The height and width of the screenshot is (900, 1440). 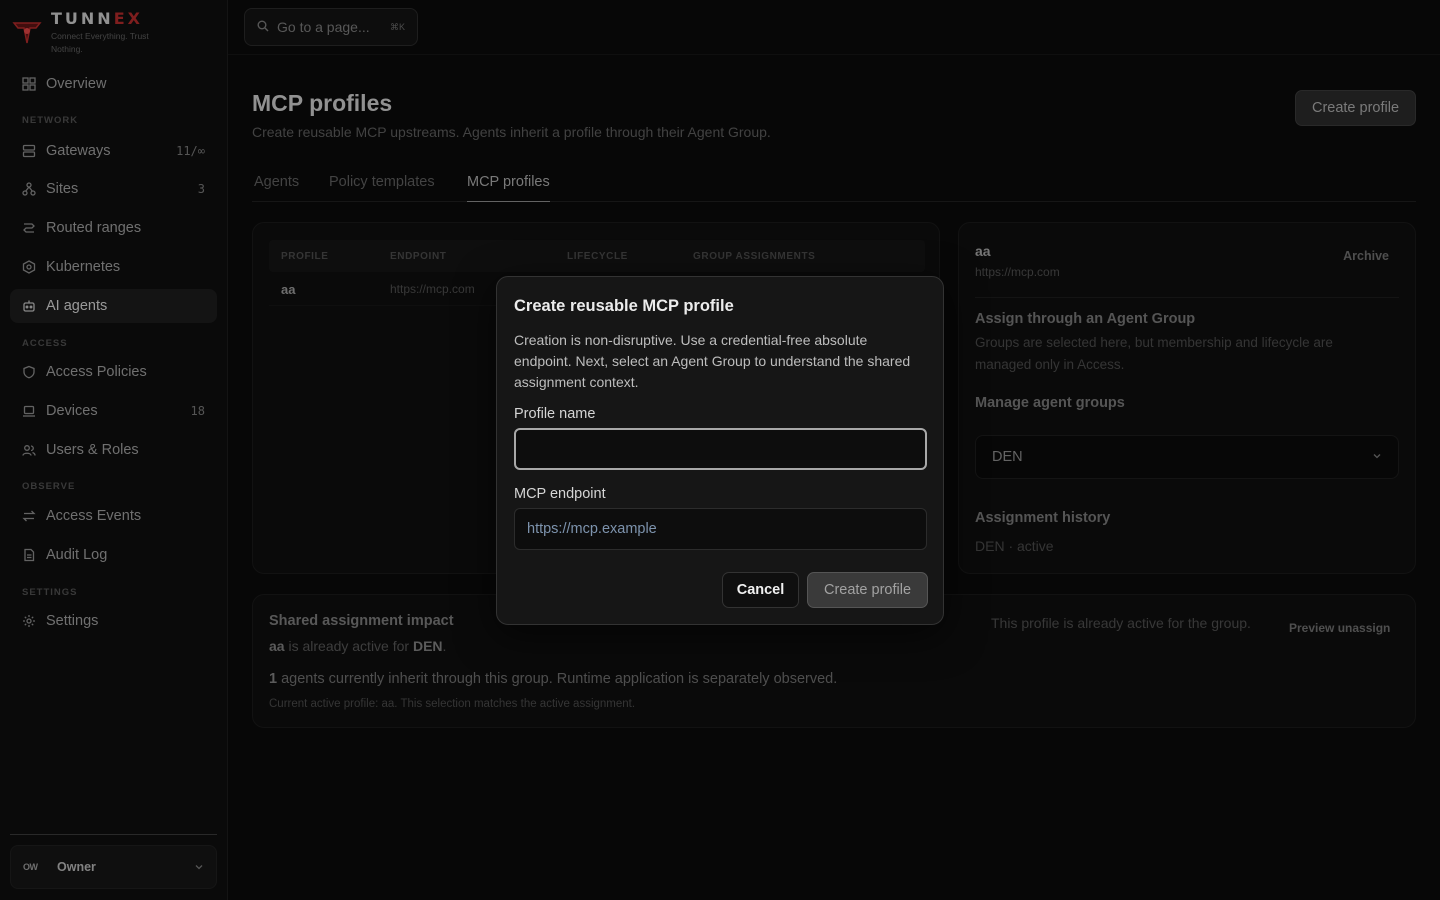 I want to click on mcp-endpoint-label: MCP endpoint, so click(x=560, y=494).